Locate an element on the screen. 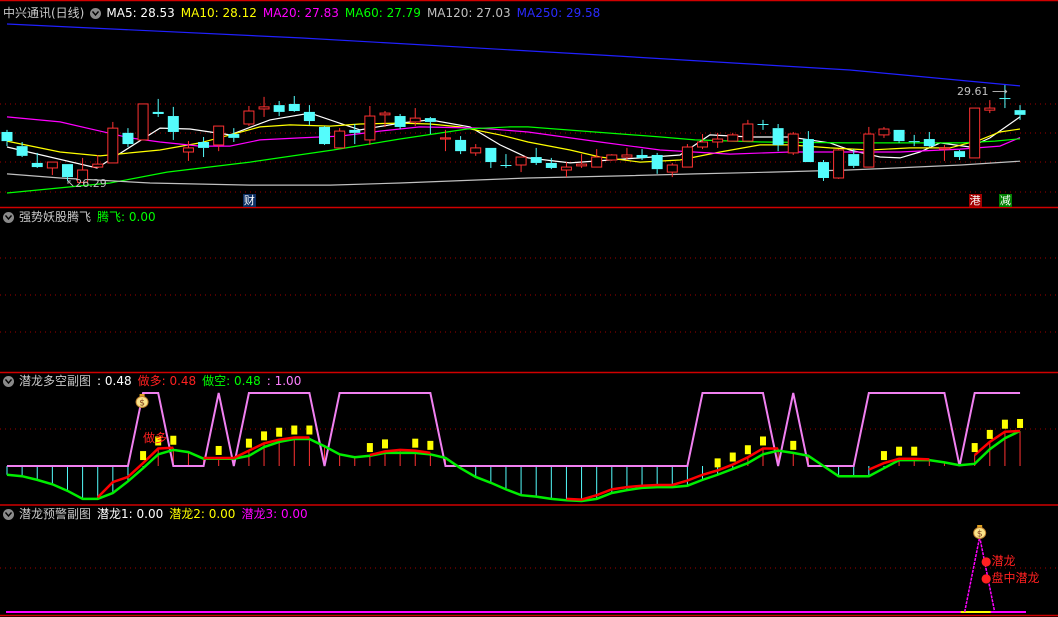  panel3-header: 潜龙多空副图 : 0.48 做多: 0.48 做空: 0.48 : 1.00 is located at coordinates (155, 381).